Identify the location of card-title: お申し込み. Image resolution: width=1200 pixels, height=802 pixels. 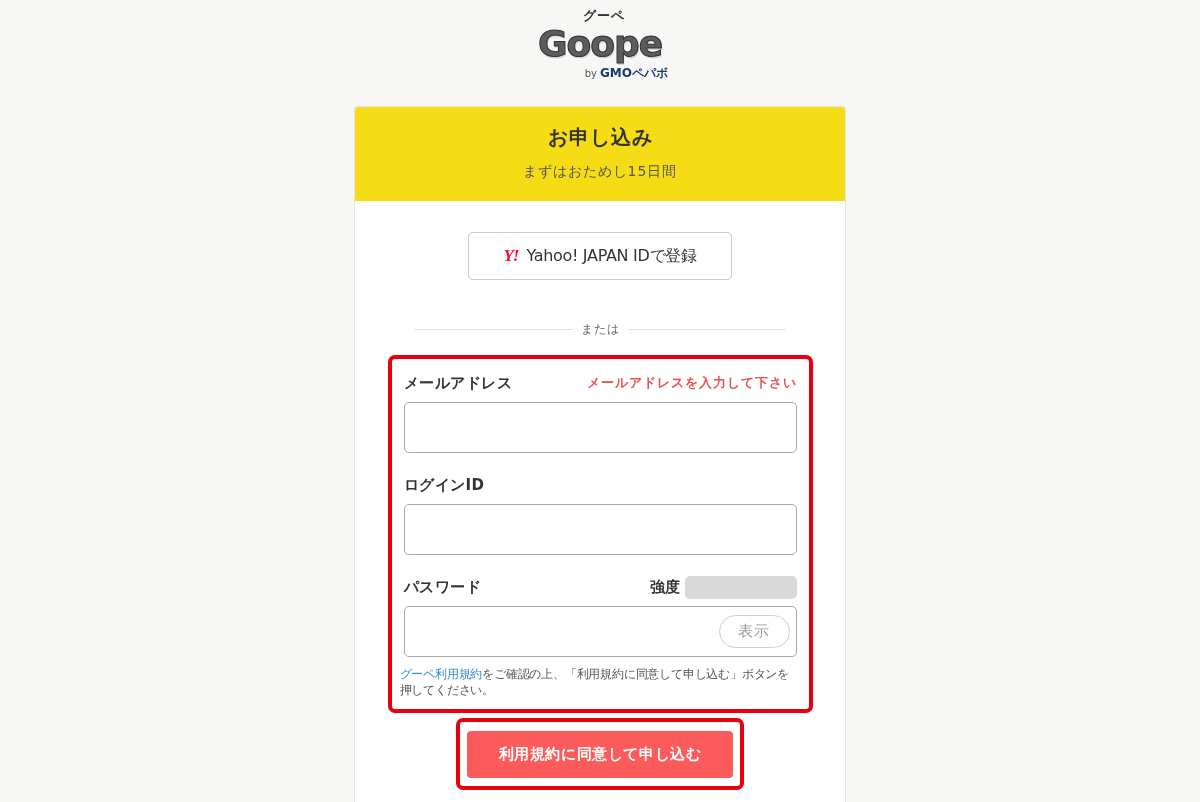
(600, 137).